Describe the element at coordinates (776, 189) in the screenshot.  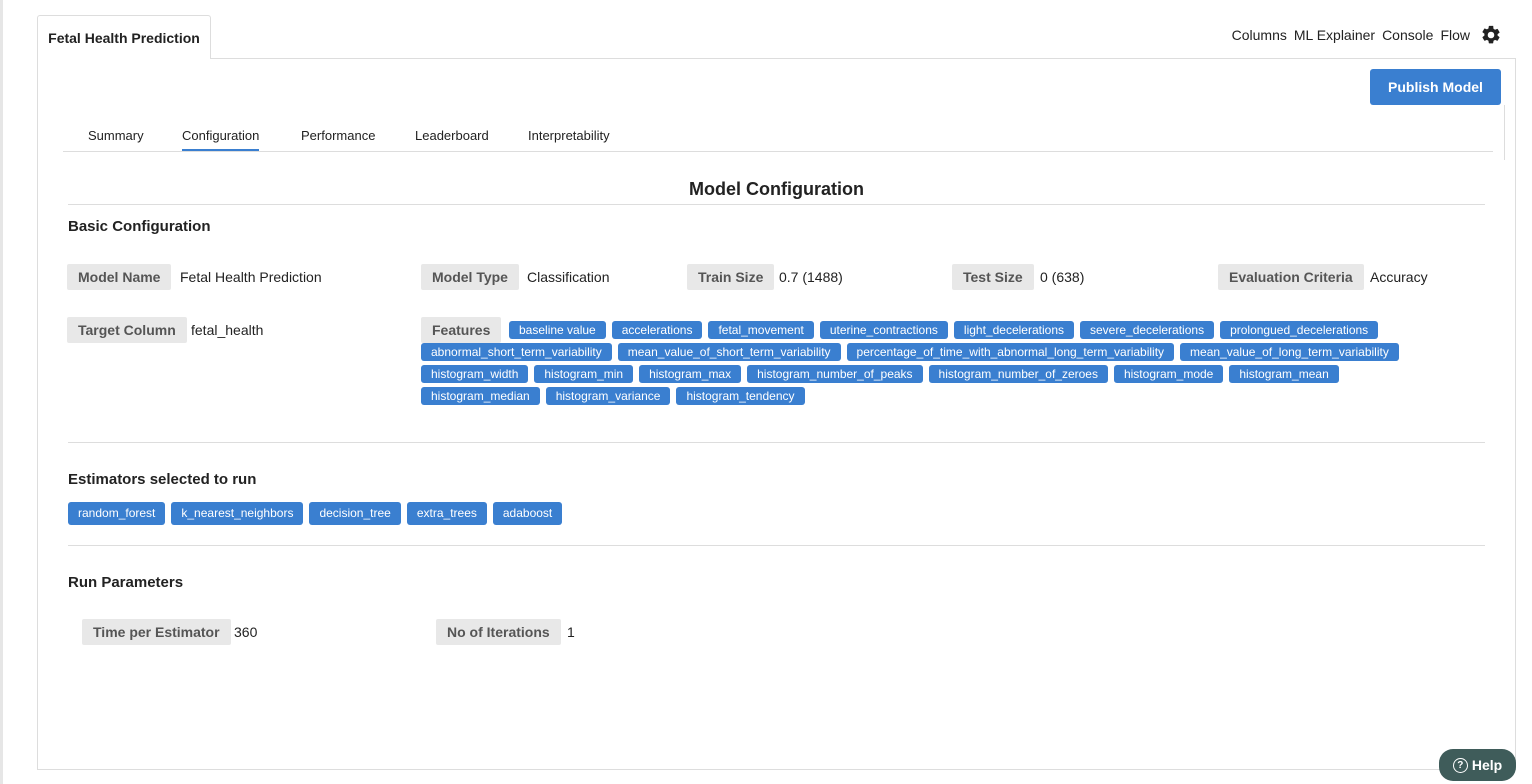
I see `page-title: Model Configuration` at that location.